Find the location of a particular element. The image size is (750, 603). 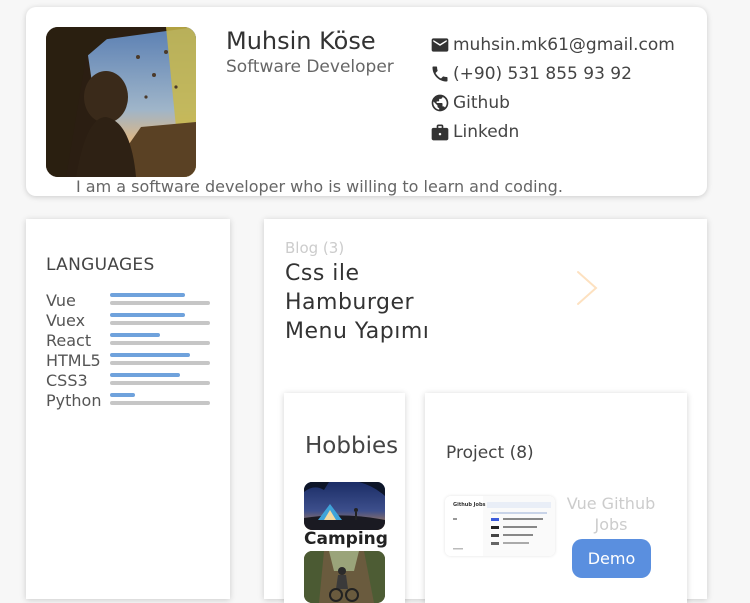

avatar is located at coordinates (121, 102).